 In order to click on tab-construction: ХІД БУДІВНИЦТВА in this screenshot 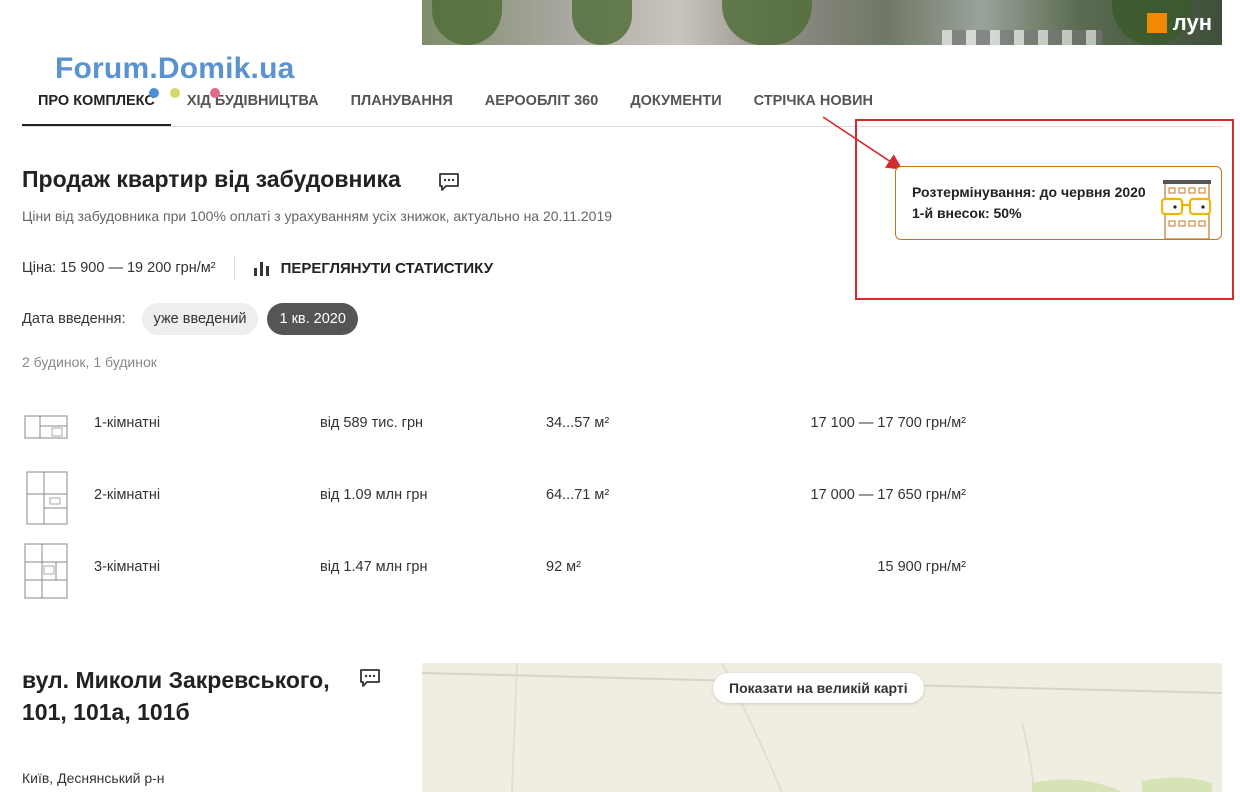, I will do `click(241, 103)`.